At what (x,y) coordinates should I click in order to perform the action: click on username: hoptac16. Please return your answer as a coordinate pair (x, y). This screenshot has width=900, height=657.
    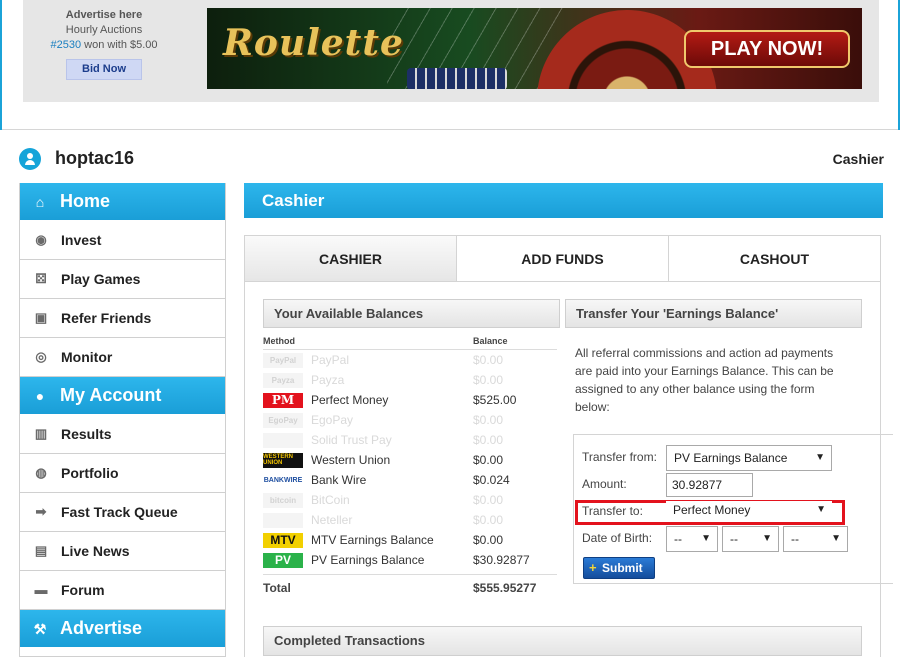
    Looking at the image, I should click on (95, 158).